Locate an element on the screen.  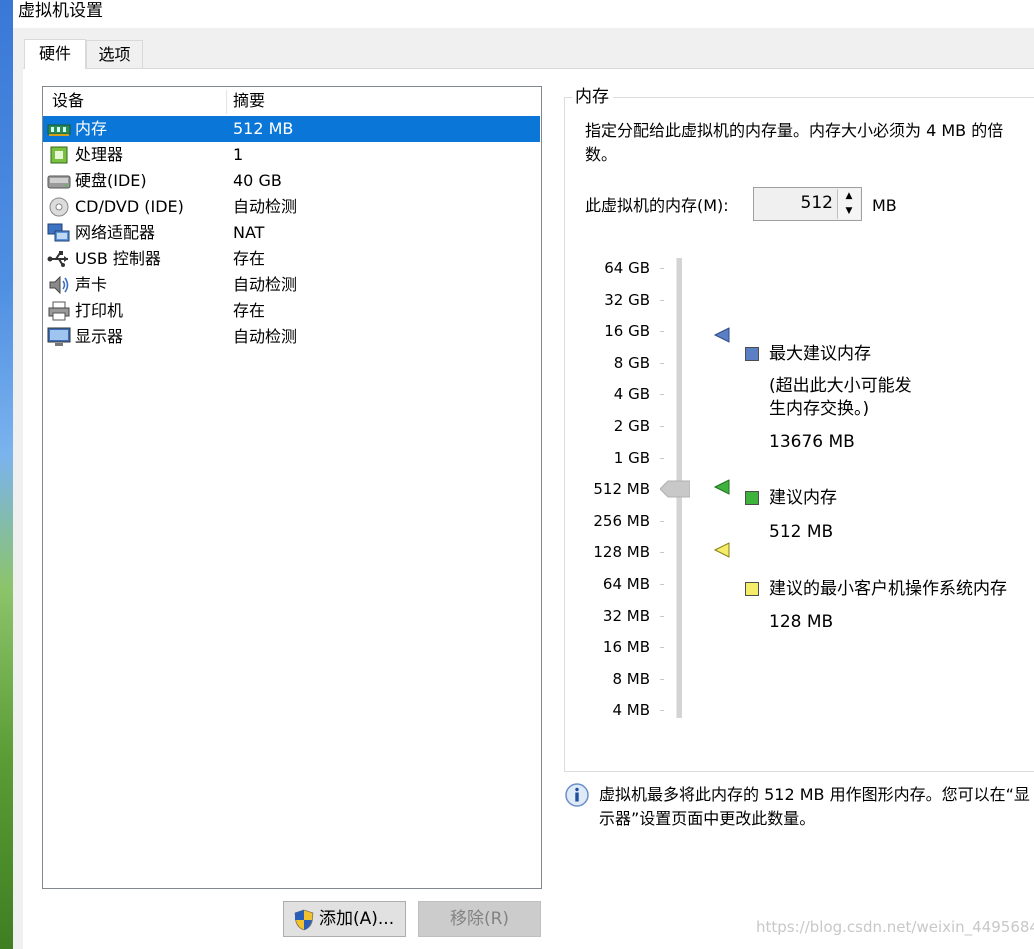
summary-column-header: 摘要 is located at coordinates (249, 101).